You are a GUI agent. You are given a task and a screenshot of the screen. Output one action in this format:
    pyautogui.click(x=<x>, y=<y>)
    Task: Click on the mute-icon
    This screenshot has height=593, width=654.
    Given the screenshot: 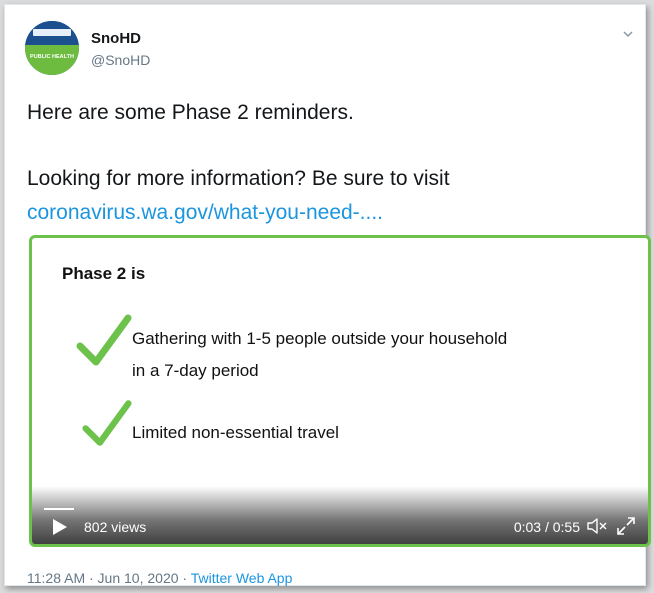 What is the action you would take?
    pyautogui.click(x=597, y=526)
    